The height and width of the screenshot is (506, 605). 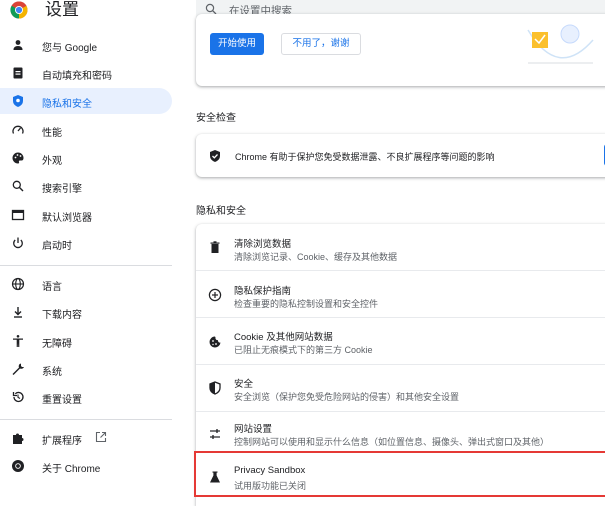 What do you see at coordinates (18, 243) in the screenshot?
I see `power-icon` at bounding box center [18, 243].